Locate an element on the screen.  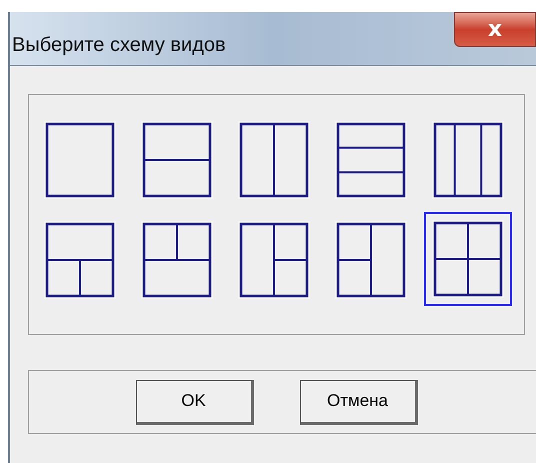
layout-option is located at coordinates (468, 259).